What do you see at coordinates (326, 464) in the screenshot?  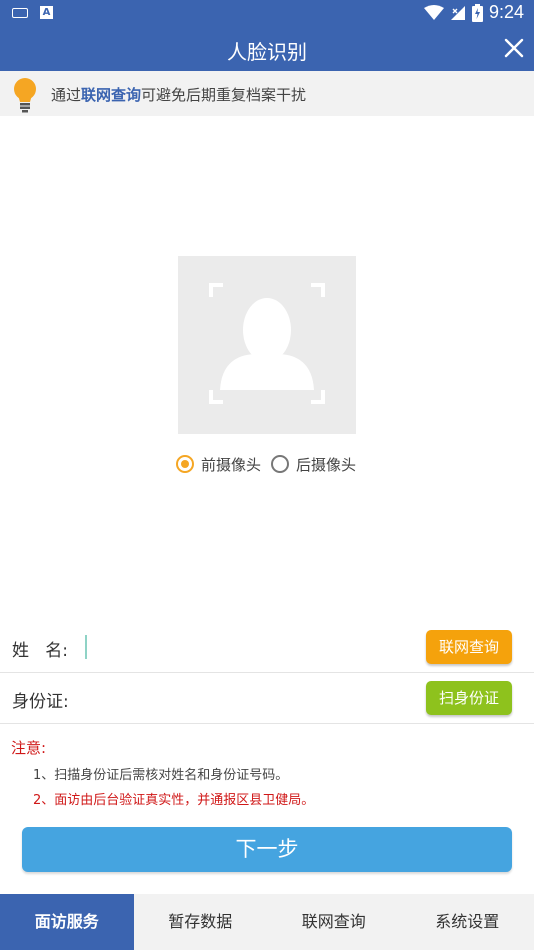 I see `rear-camera-label: 后摄像头` at bounding box center [326, 464].